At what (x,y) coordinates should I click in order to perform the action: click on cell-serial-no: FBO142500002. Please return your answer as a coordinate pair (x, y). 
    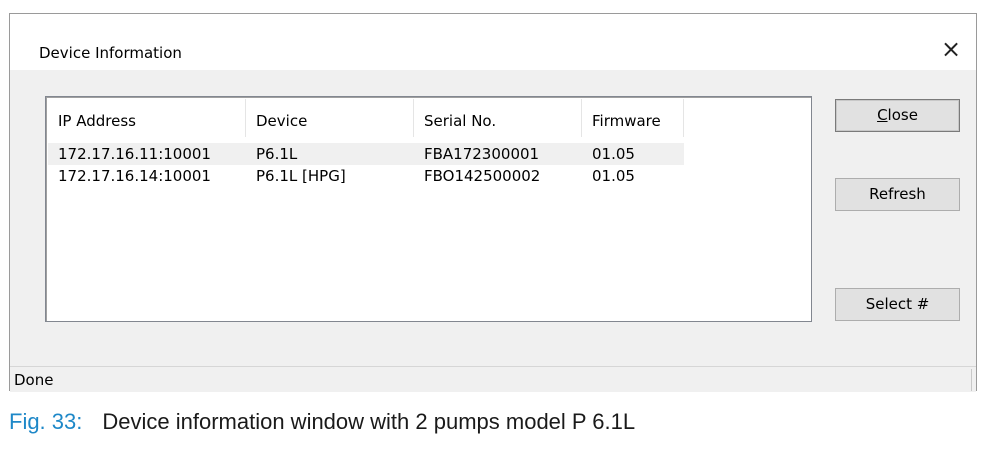
    Looking at the image, I should click on (482, 176).